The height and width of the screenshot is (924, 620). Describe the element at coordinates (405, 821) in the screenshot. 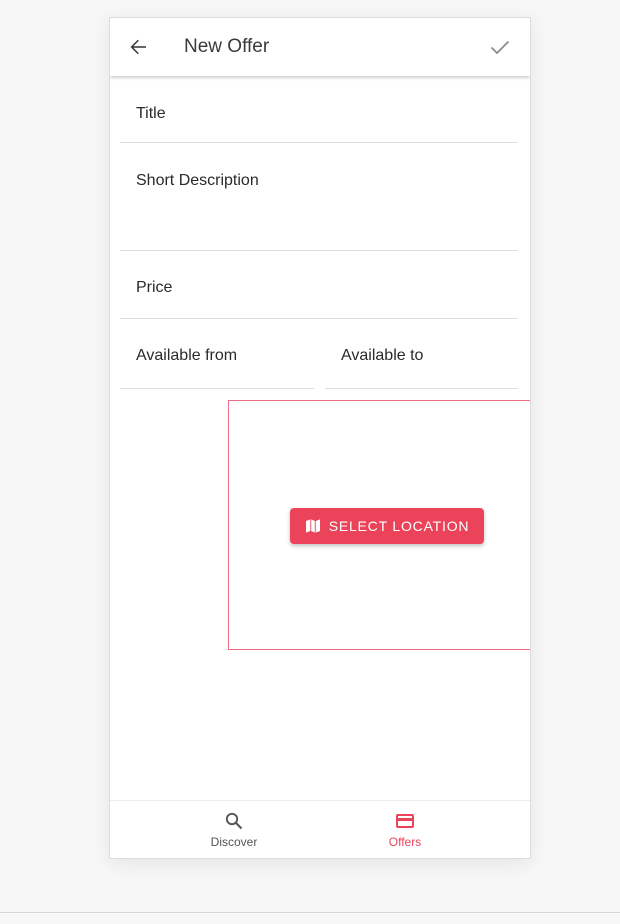

I see `card-icon` at that location.